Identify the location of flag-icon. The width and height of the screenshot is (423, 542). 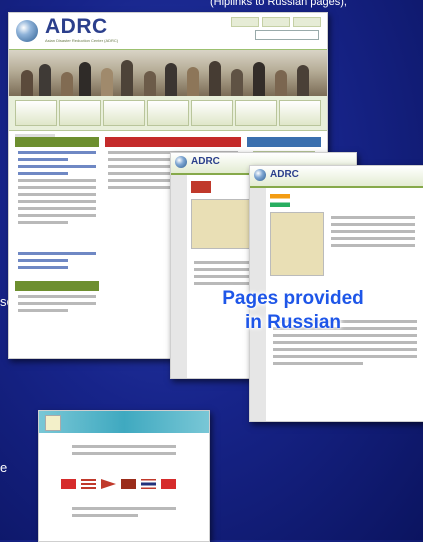
(201, 187).